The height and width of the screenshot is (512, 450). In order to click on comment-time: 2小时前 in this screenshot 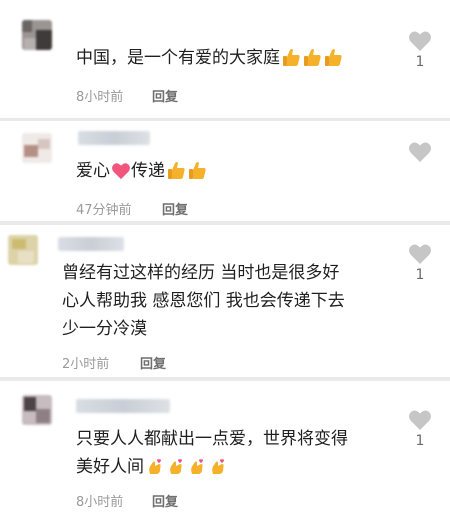, I will do `click(86, 364)`.